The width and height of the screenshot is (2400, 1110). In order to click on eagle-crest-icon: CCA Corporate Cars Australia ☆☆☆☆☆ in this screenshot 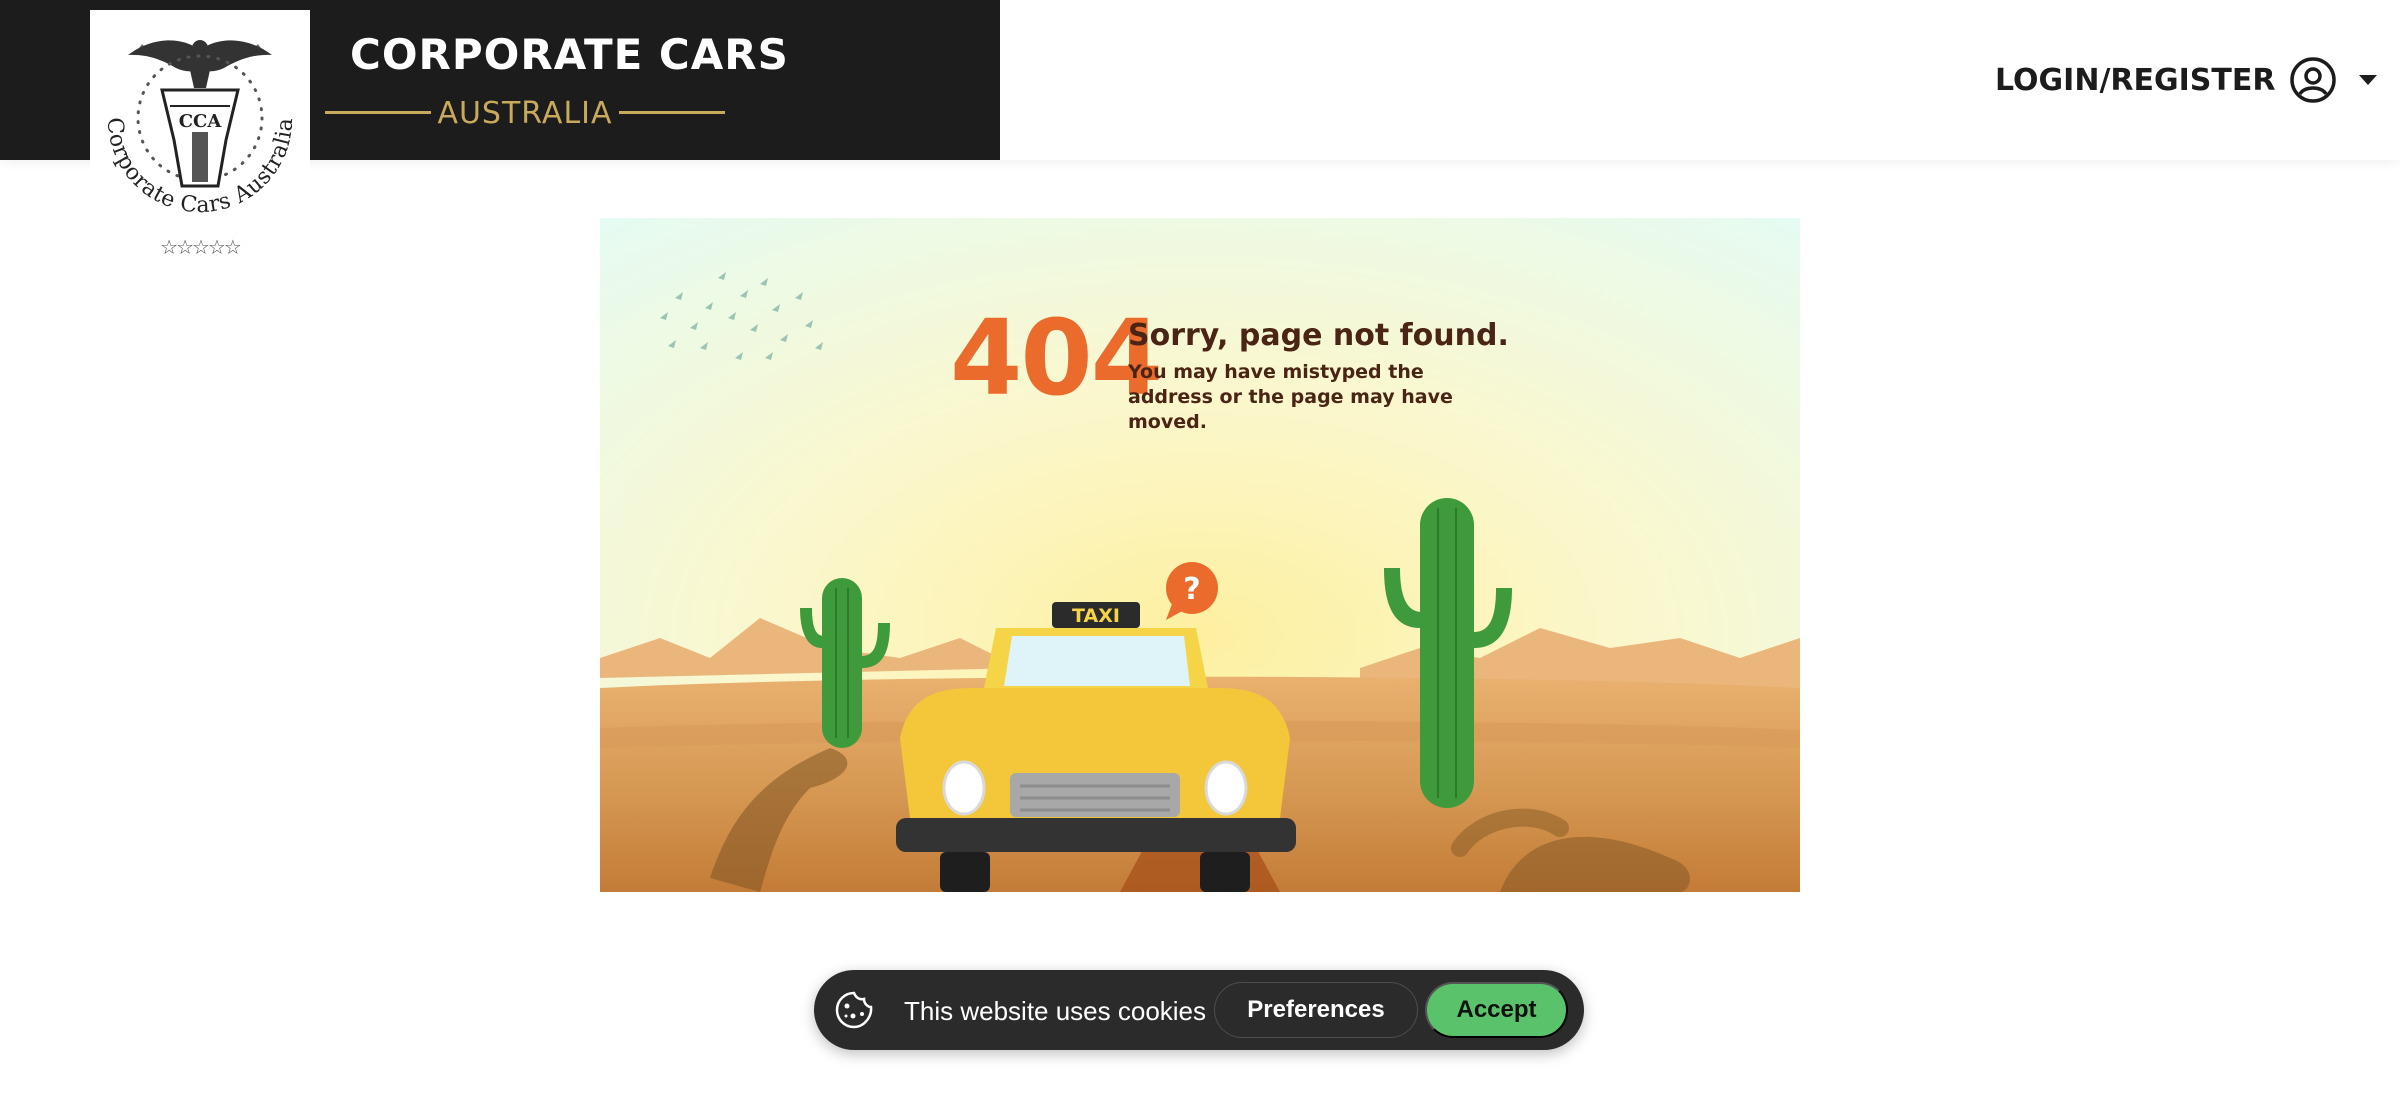, I will do `click(200, 149)`.